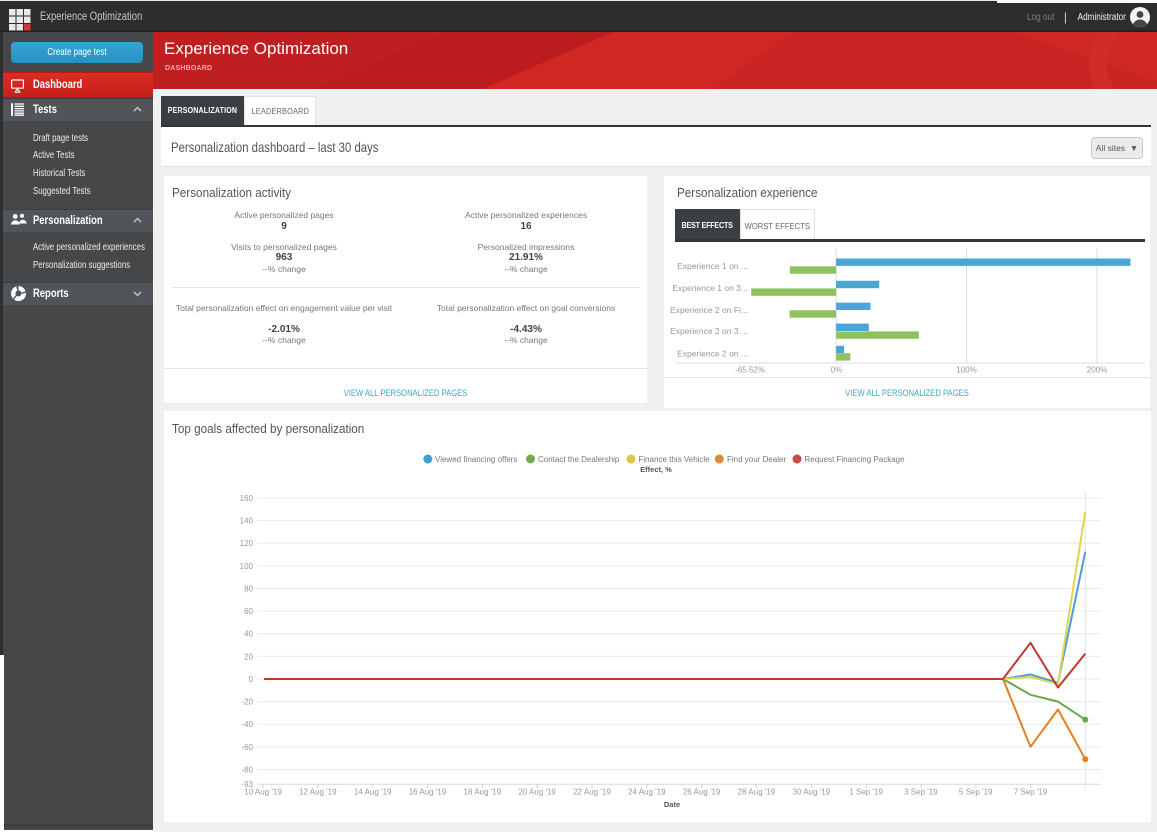 Image resolution: width=1157 pixels, height=832 pixels. I want to click on svg-text: 16 Aug '19, so click(428, 792).